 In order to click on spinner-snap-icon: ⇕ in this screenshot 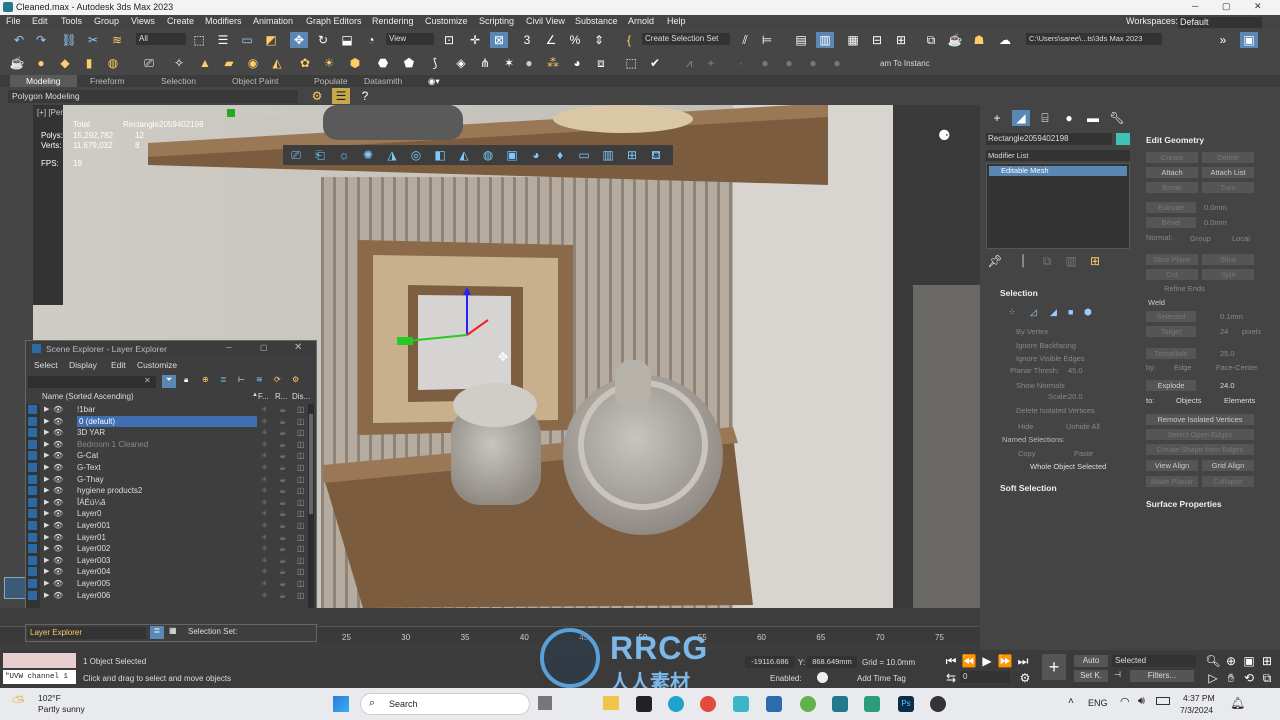, I will do `click(599, 40)`.